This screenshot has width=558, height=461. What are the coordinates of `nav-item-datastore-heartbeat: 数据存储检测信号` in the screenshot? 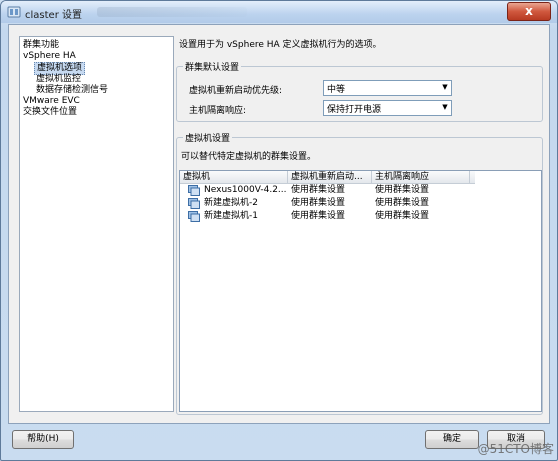 It's located at (72, 90).